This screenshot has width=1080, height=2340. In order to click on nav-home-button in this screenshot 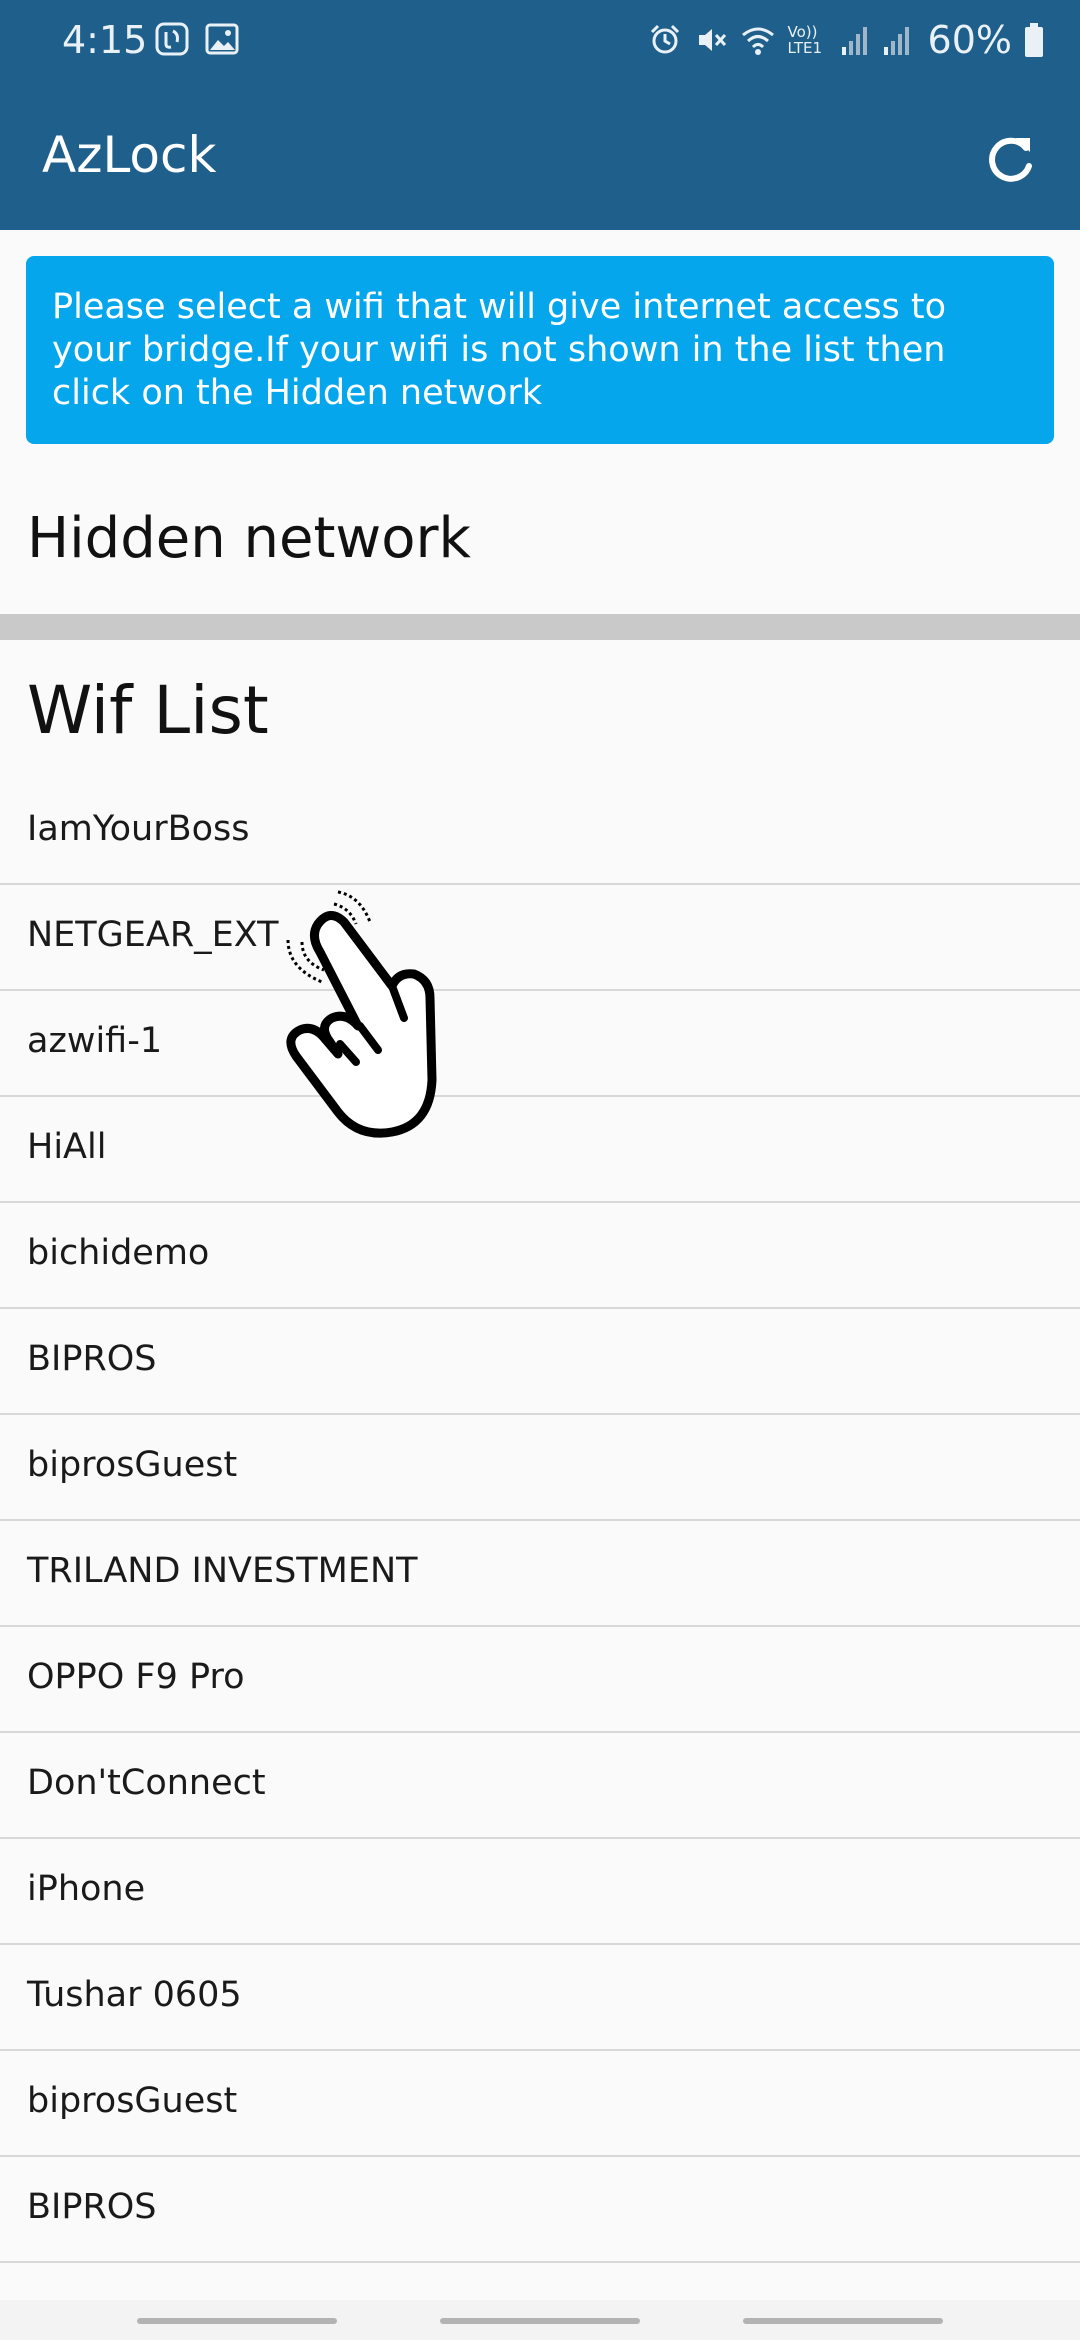, I will do `click(540, 2321)`.